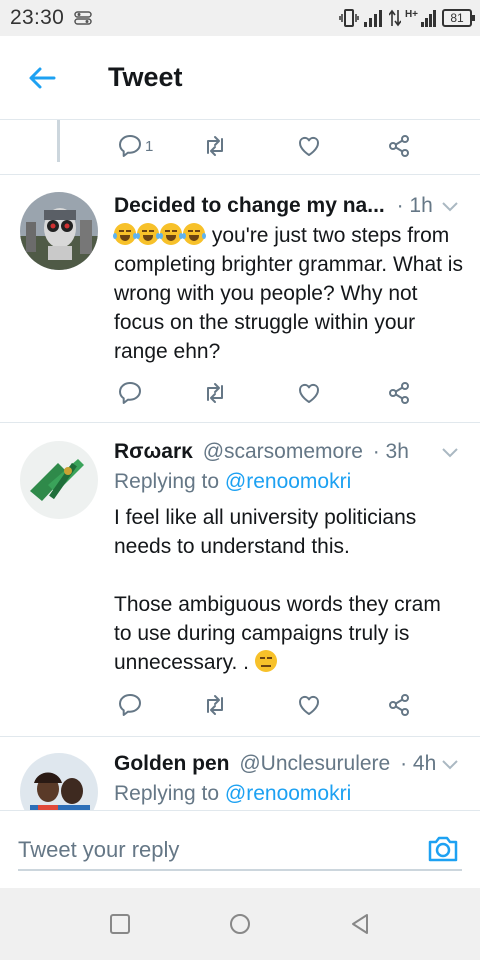 The image size is (480, 960). Describe the element at coordinates (390, 451) in the screenshot. I see `tweet-time: · 3h` at that location.